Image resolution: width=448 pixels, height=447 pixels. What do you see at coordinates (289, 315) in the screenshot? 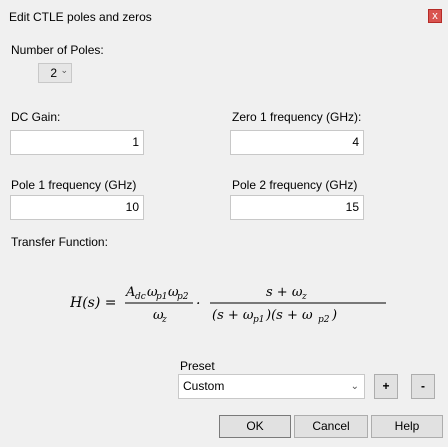
I see `svg-text: )(s + ω` at bounding box center [289, 315].